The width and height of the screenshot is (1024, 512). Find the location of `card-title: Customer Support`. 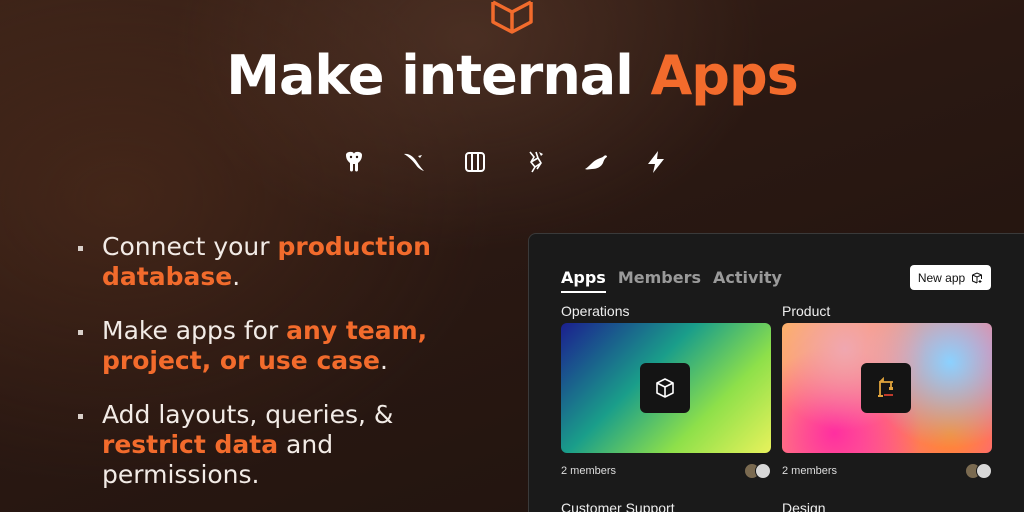

card-title: Customer Support is located at coordinates (618, 506).